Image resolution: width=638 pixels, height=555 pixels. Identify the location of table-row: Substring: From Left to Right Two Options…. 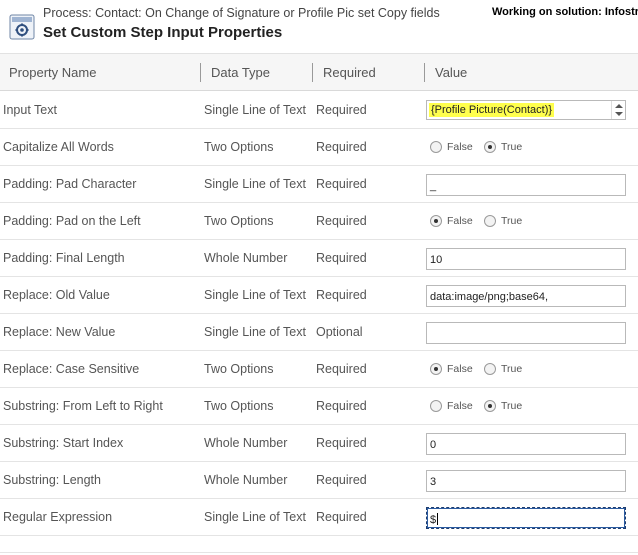
(319, 406).